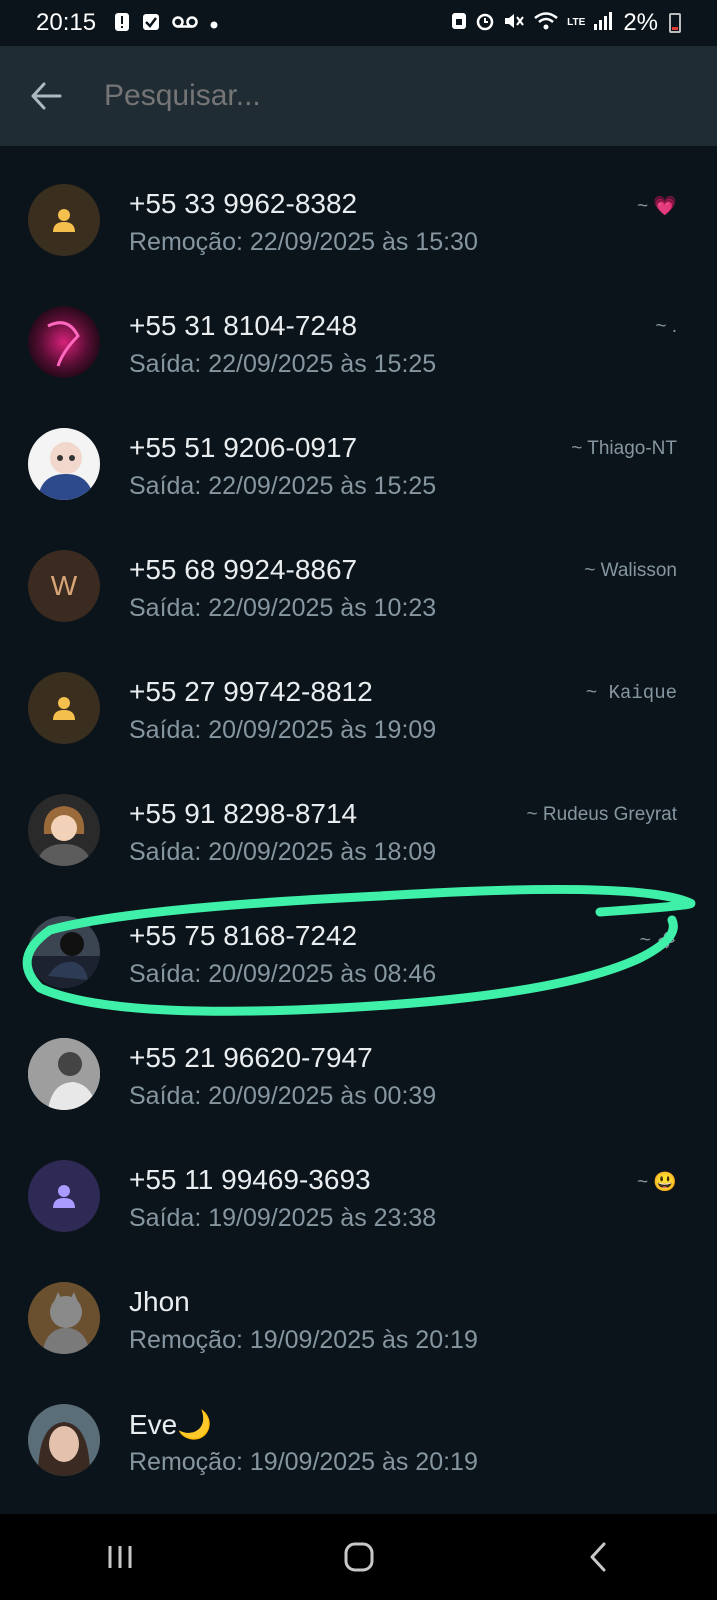  What do you see at coordinates (640, 22) in the screenshot?
I see `battery-percent: 2%` at bounding box center [640, 22].